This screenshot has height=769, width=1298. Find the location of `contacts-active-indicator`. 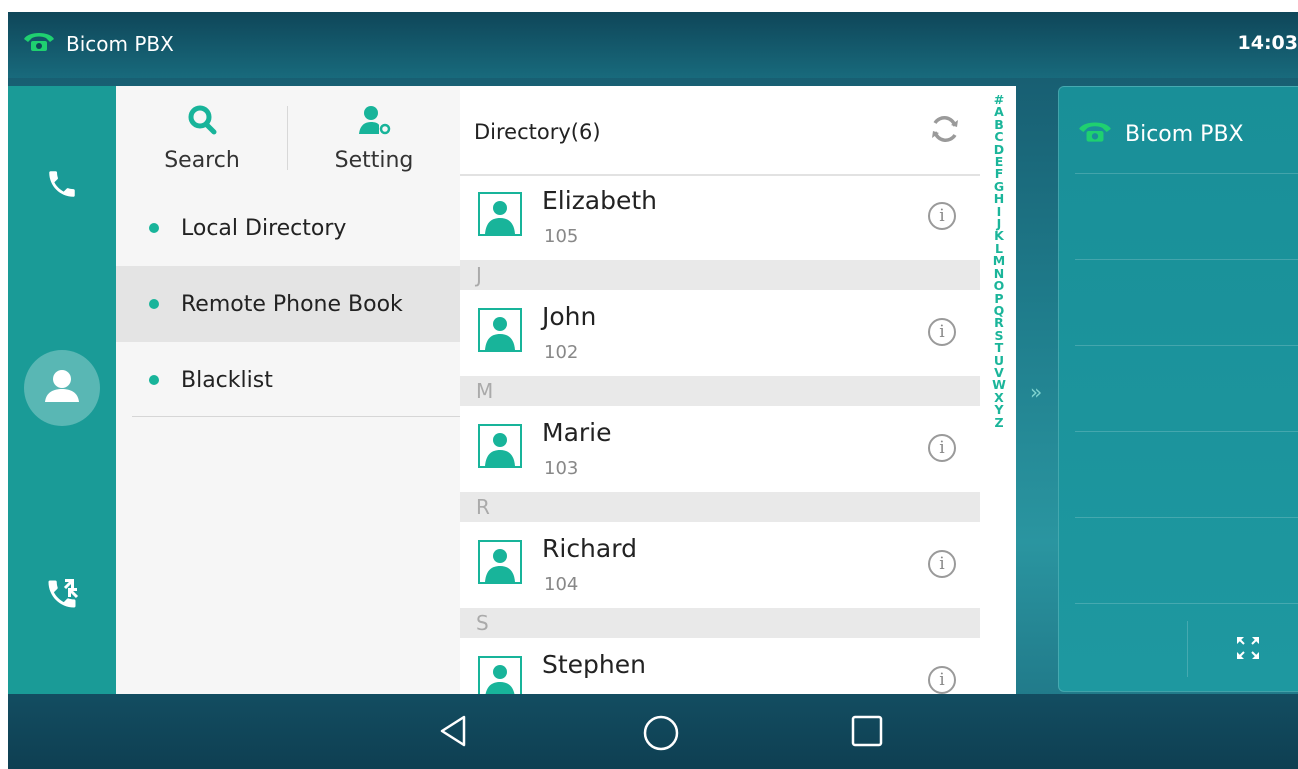

contacts-active-indicator is located at coordinates (62, 388).